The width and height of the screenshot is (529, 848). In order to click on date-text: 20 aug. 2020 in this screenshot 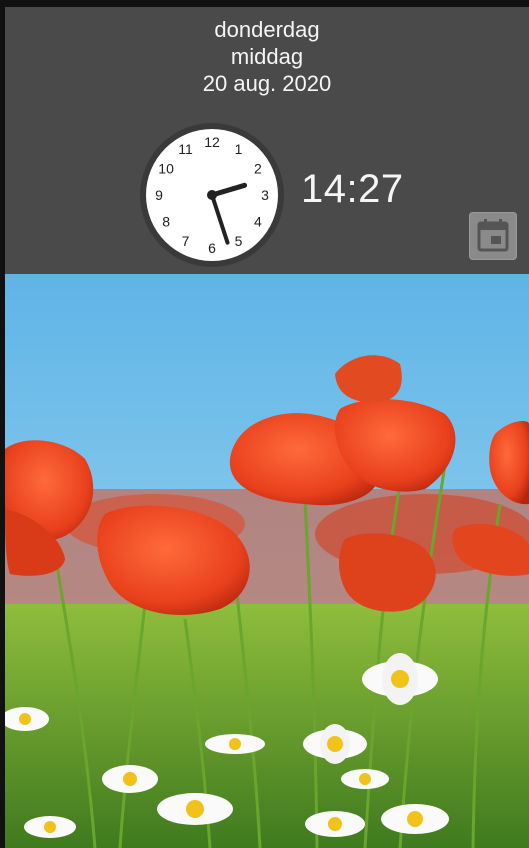, I will do `click(267, 83)`.